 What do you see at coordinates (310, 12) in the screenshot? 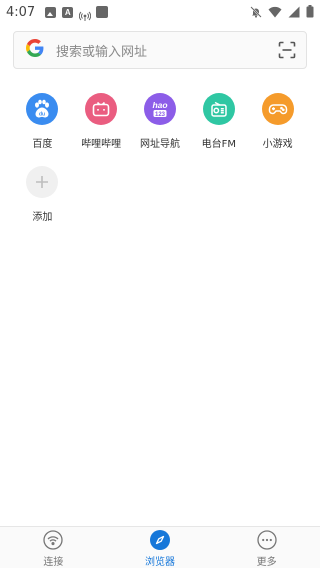
I see `battery-icon` at bounding box center [310, 12].